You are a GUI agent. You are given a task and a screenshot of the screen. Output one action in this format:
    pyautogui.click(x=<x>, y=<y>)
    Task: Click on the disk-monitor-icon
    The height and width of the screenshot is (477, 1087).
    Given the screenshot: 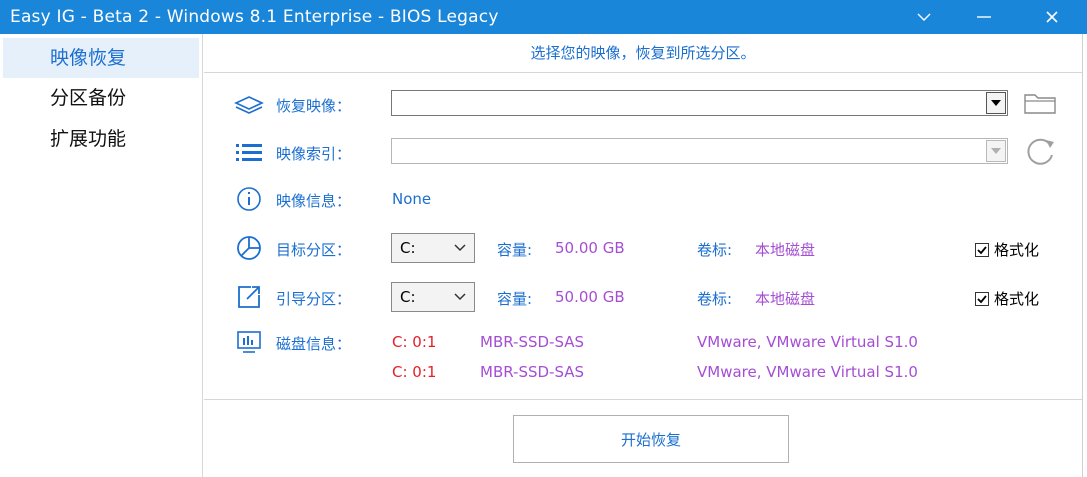 What is the action you would take?
    pyautogui.click(x=249, y=342)
    